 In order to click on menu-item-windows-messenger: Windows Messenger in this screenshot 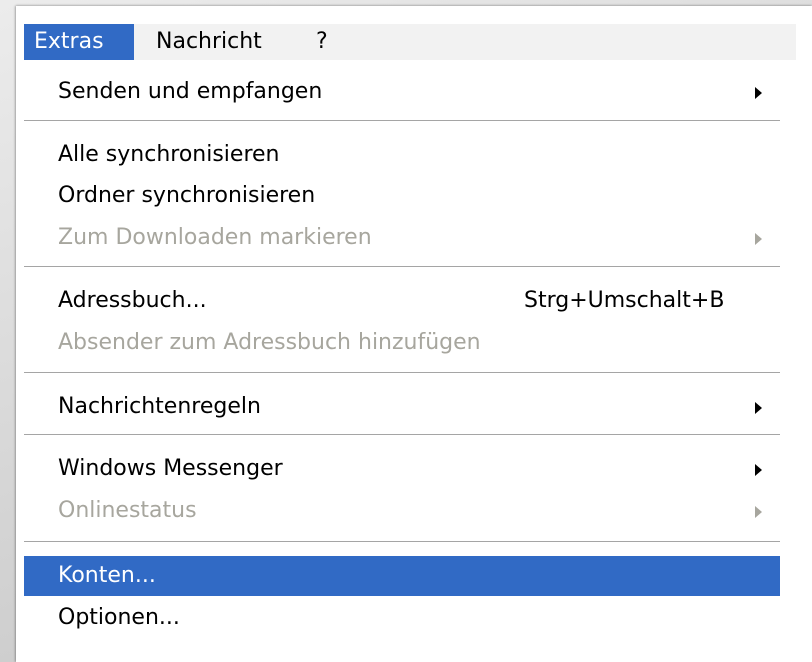, I will do `click(402, 469)`.